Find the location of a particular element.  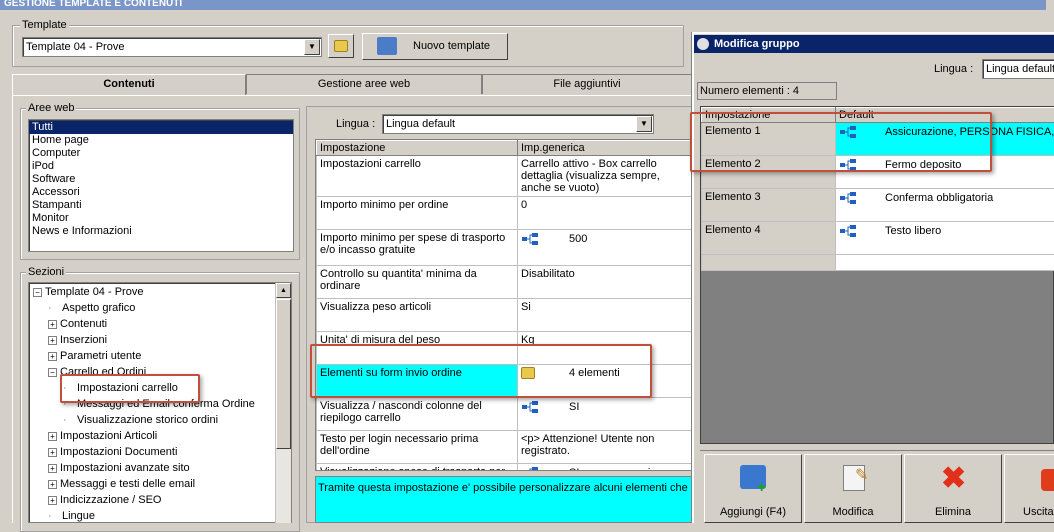

tree-item-label: Indicizzazione / SEO is located at coordinates (111, 500).